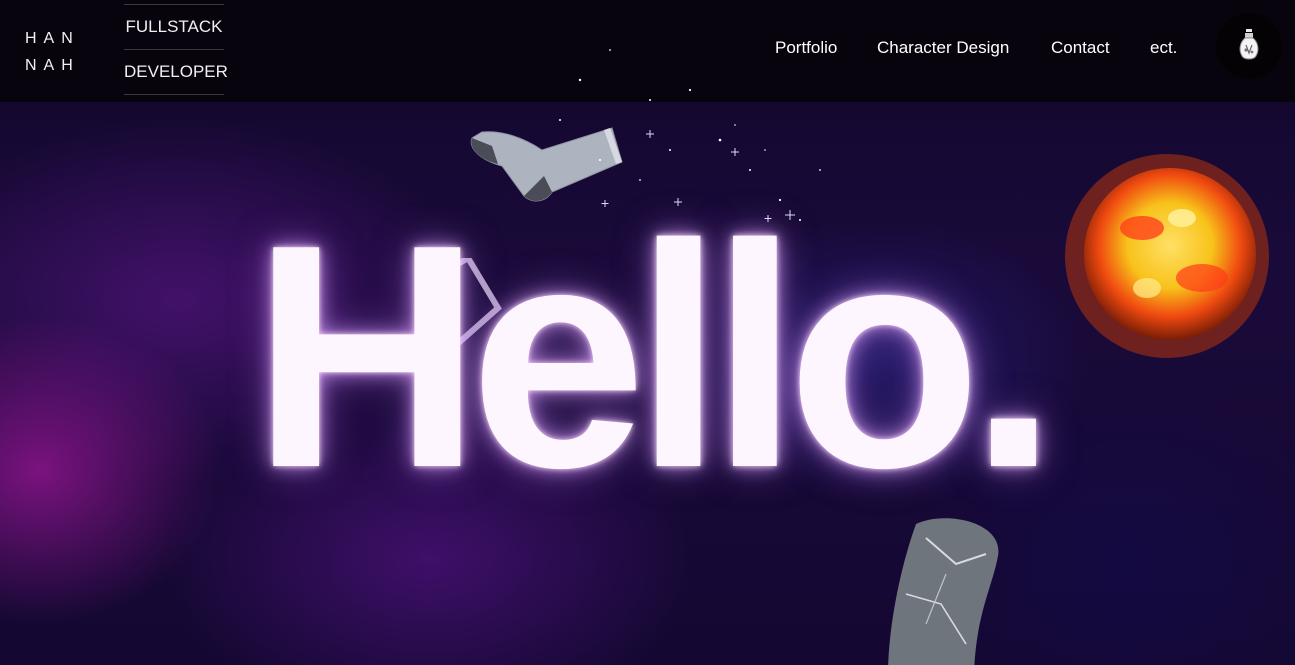  I want to click on role-line-1: FULLSTACK, so click(174, 26).